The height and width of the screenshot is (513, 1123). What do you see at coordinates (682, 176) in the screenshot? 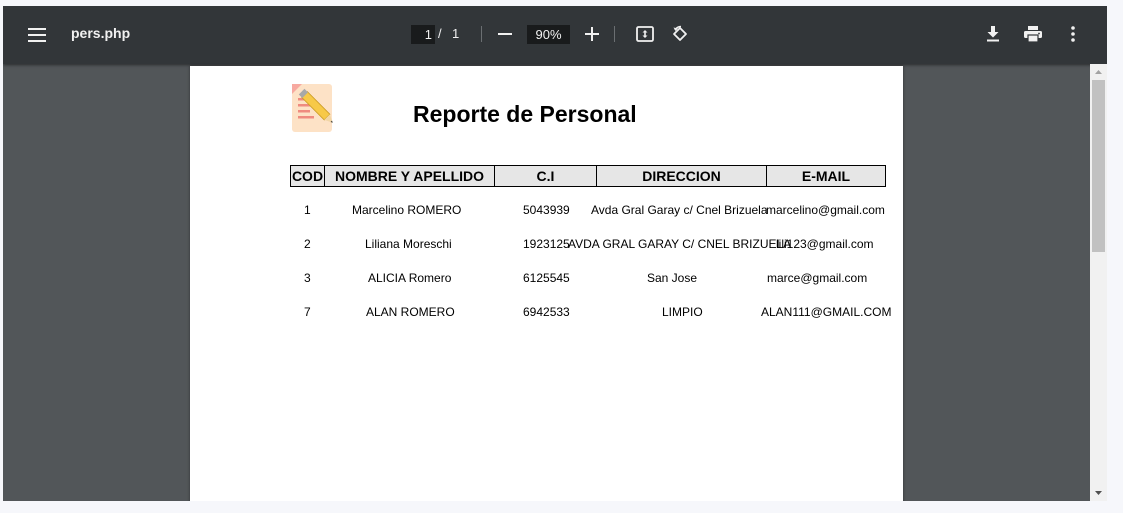
I see `column-header-direccion: DIRECCION` at bounding box center [682, 176].